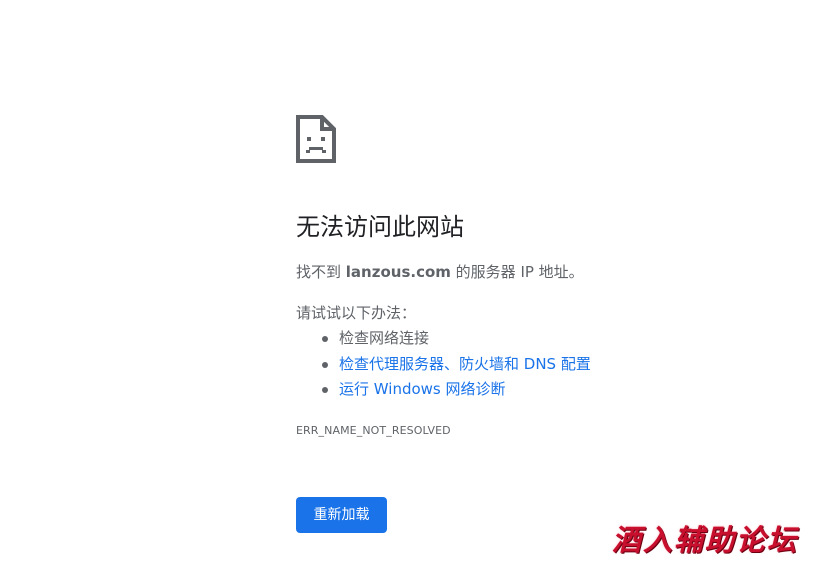 The height and width of the screenshot is (573, 837). Describe the element at coordinates (705, 540) in the screenshot. I see `watermark: 酒入辅助论坛` at that location.